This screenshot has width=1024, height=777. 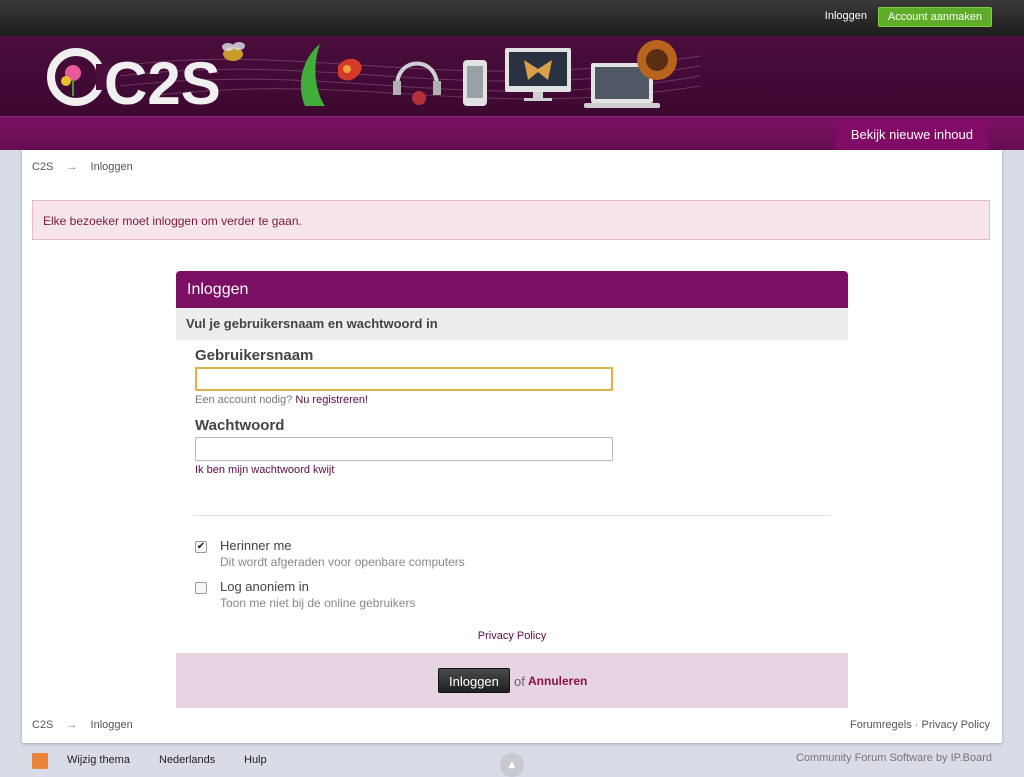 What do you see at coordinates (318, 603) in the screenshot?
I see `anonymous-login-description: Toon me niet bij de online gebruikers` at bounding box center [318, 603].